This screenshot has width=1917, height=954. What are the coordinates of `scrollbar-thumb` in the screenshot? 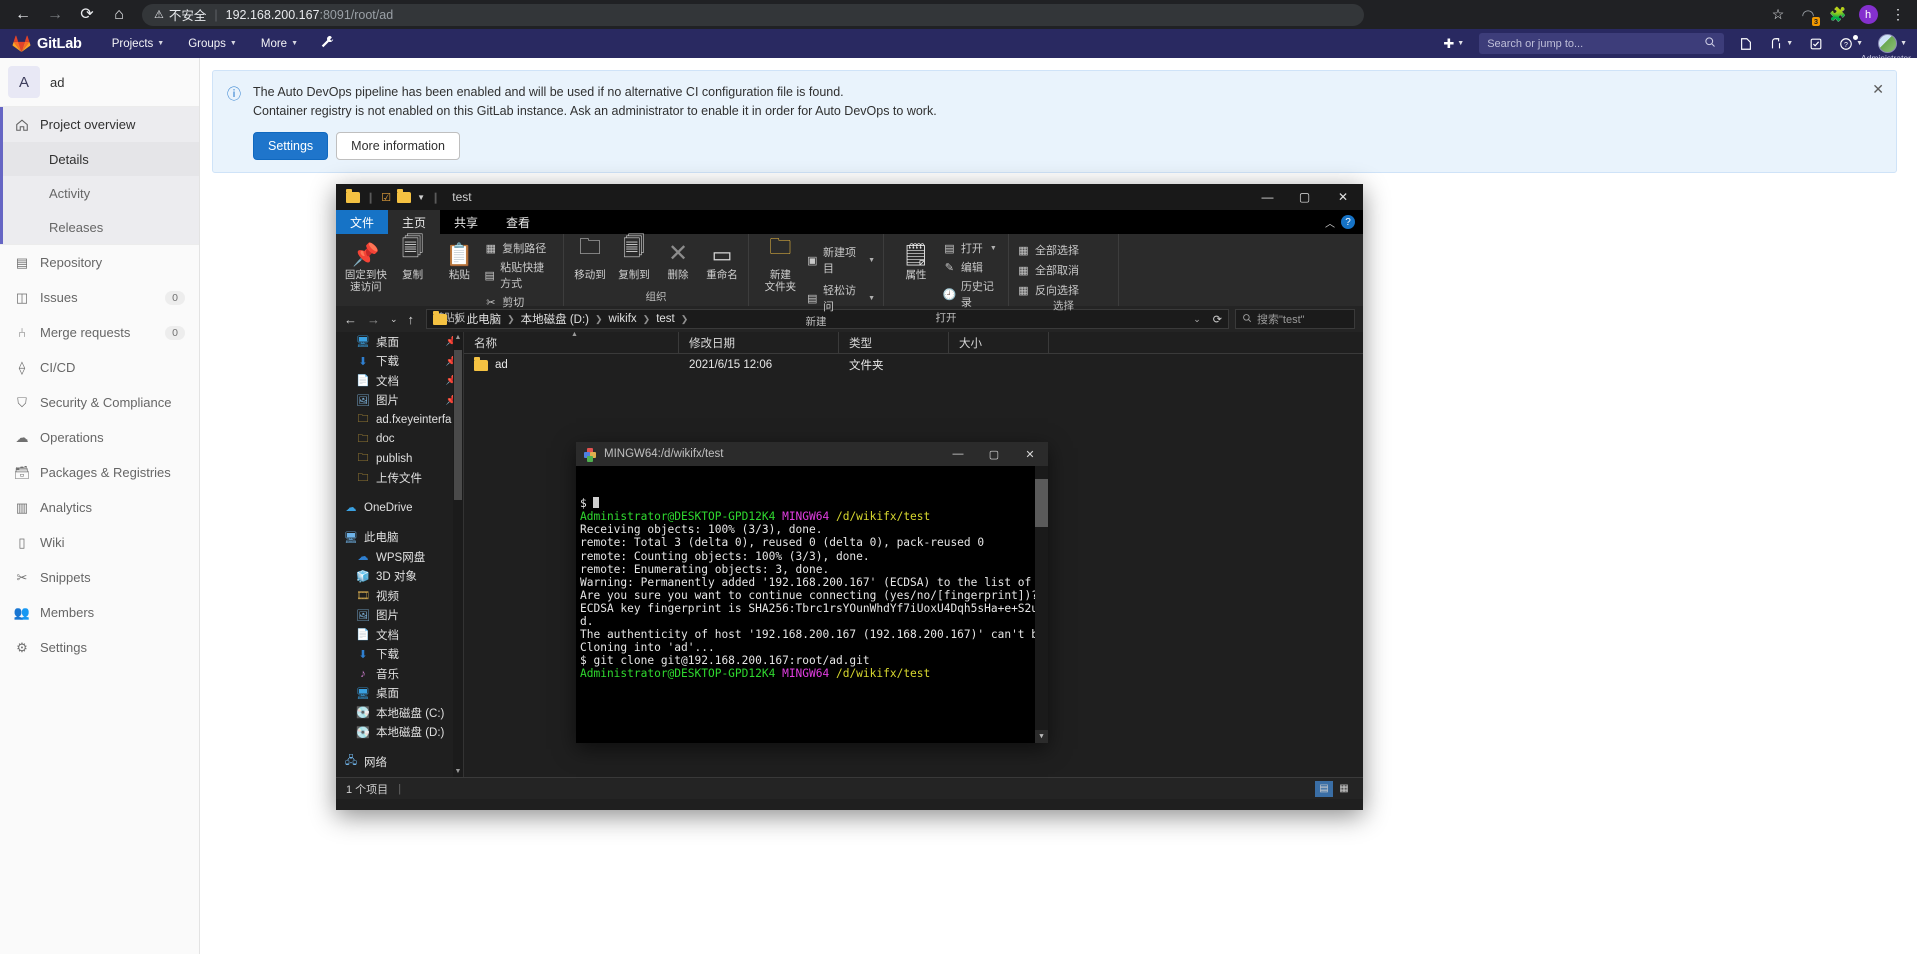 It's located at (1041, 503).